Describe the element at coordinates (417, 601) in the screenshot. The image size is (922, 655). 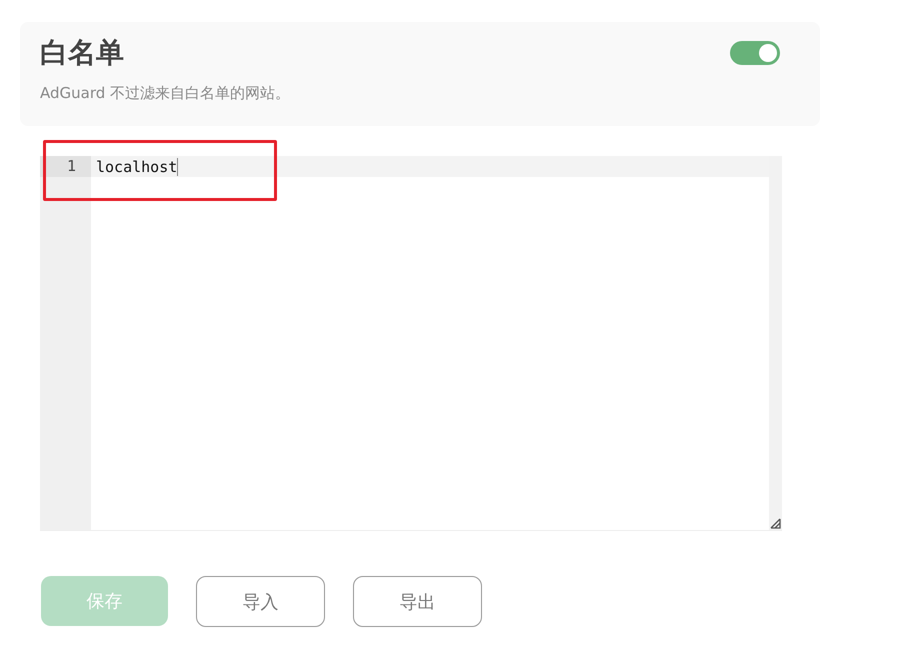
I see `action-button: 导出` at that location.